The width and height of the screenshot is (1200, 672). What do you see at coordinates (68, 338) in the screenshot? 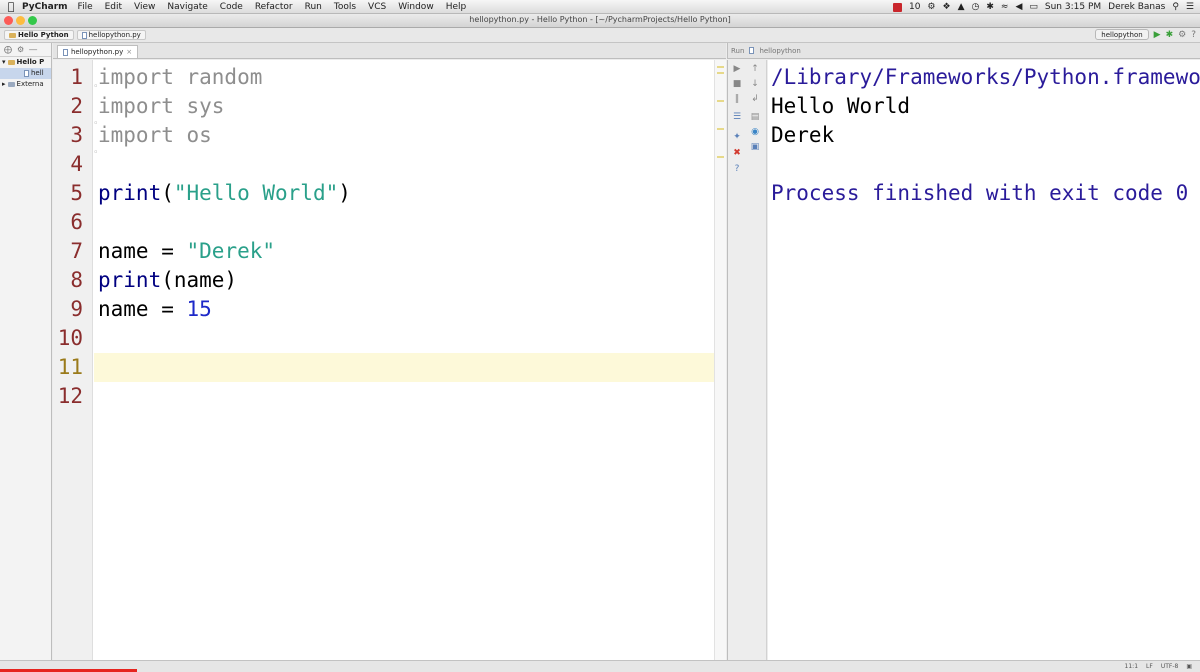
I see `line-number: 10` at bounding box center [68, 338].